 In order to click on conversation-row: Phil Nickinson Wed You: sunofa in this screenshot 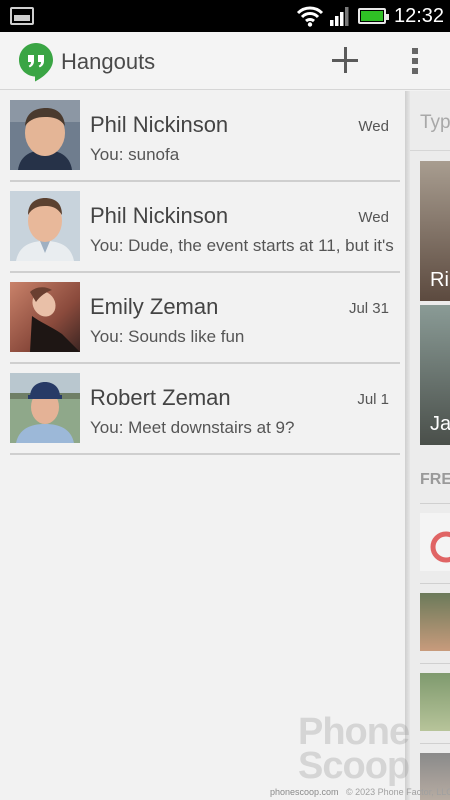, I will do `click(205, 136)`.